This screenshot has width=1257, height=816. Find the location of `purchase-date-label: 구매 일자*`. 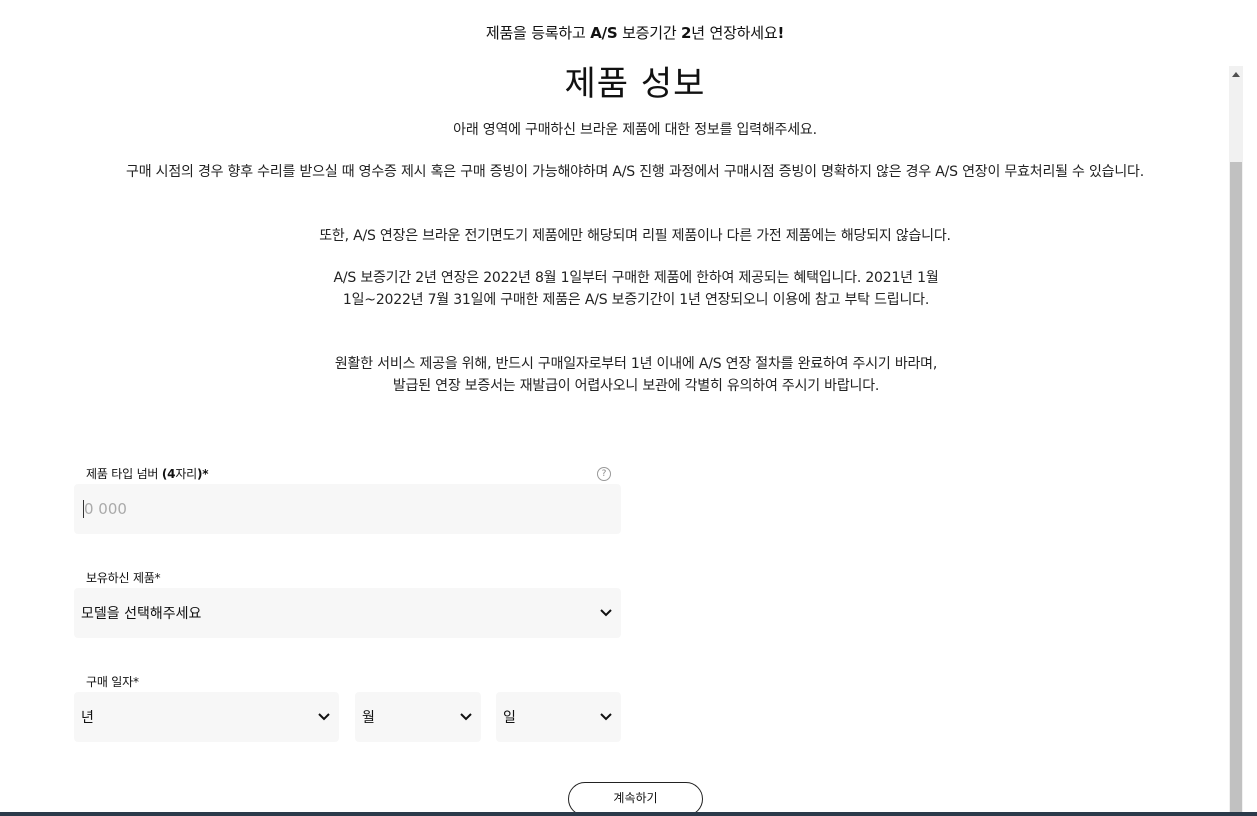

purchase-date-label: 구매 일자* is located at coordinates (112, 682).